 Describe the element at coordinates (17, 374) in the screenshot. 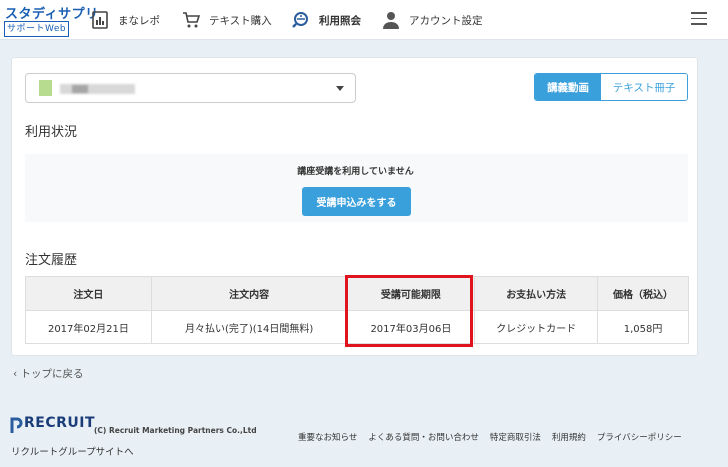

I see `chevron-left-icon: ‹` at that location.